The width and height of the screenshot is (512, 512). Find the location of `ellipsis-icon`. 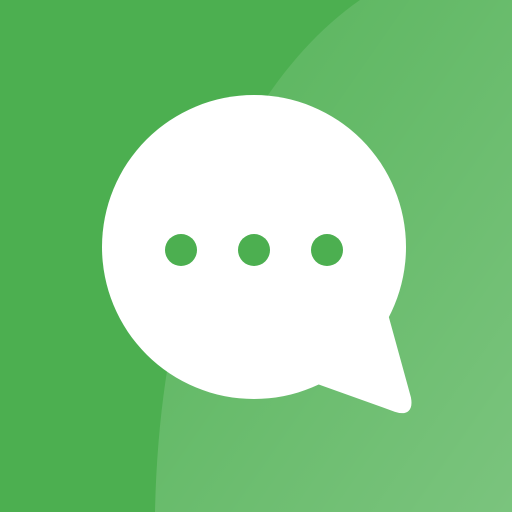

ellipsis-icon is located at coordinates (254, 250).